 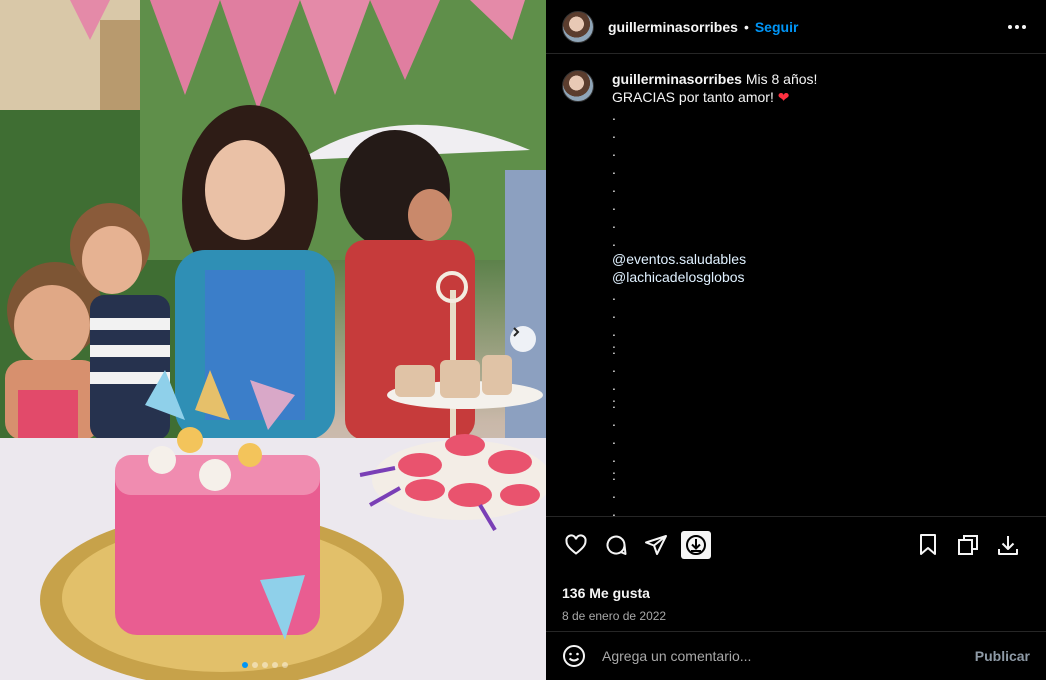 I want to click on comment-icon, so click(x=616, y=545).